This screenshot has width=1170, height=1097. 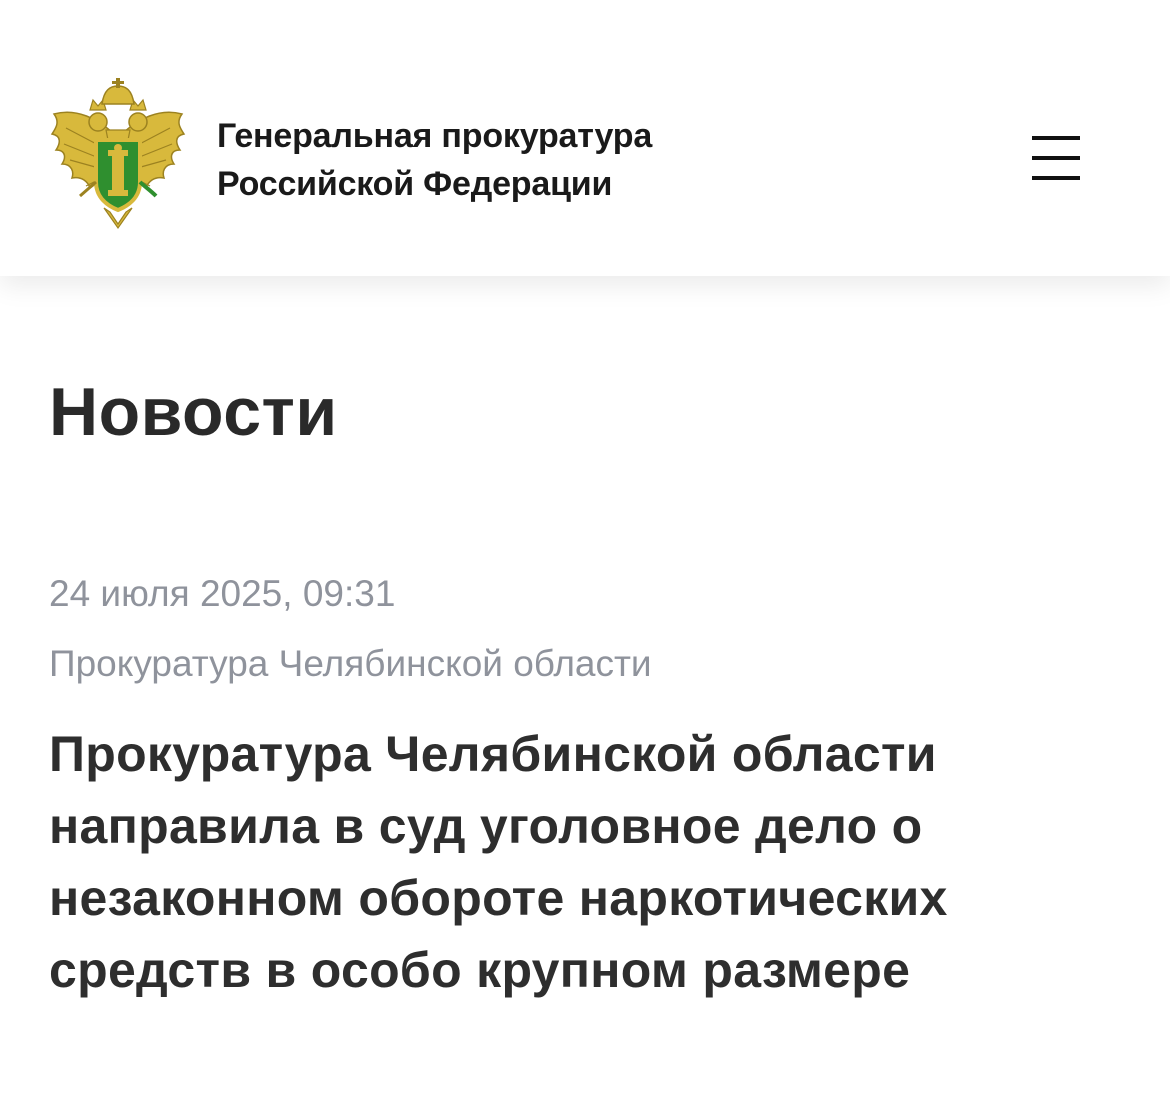 What do you see at coordinates (486, 826) in the screenshot?
I see `news-headline-line: направила в суд уголовное дело о` at bounding box center [486, 826].